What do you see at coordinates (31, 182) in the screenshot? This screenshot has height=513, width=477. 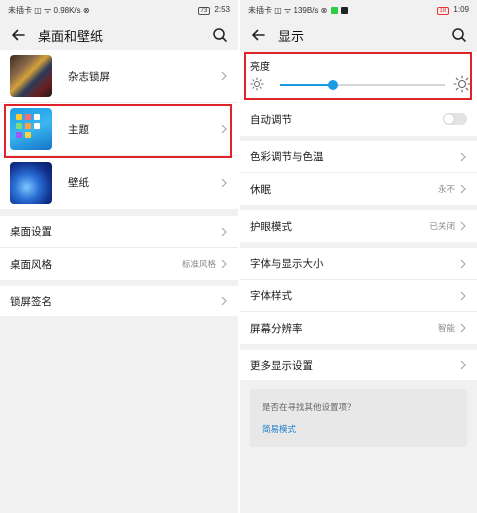 I see `wallpaper-thumbnail` at bounding box center [31, 182].